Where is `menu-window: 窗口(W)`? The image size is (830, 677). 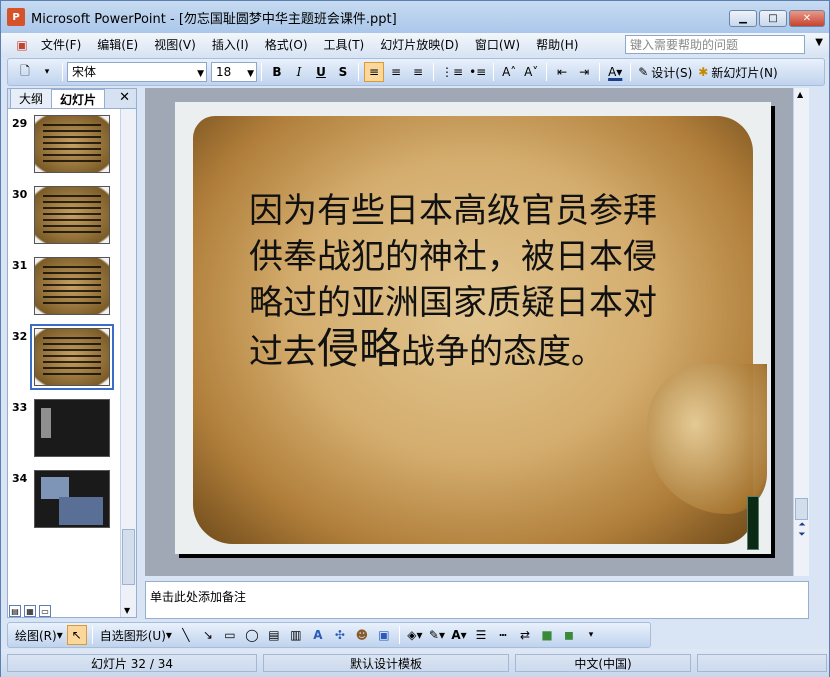 menu-window: 窗口(W) is located at coordinates (497, 45).